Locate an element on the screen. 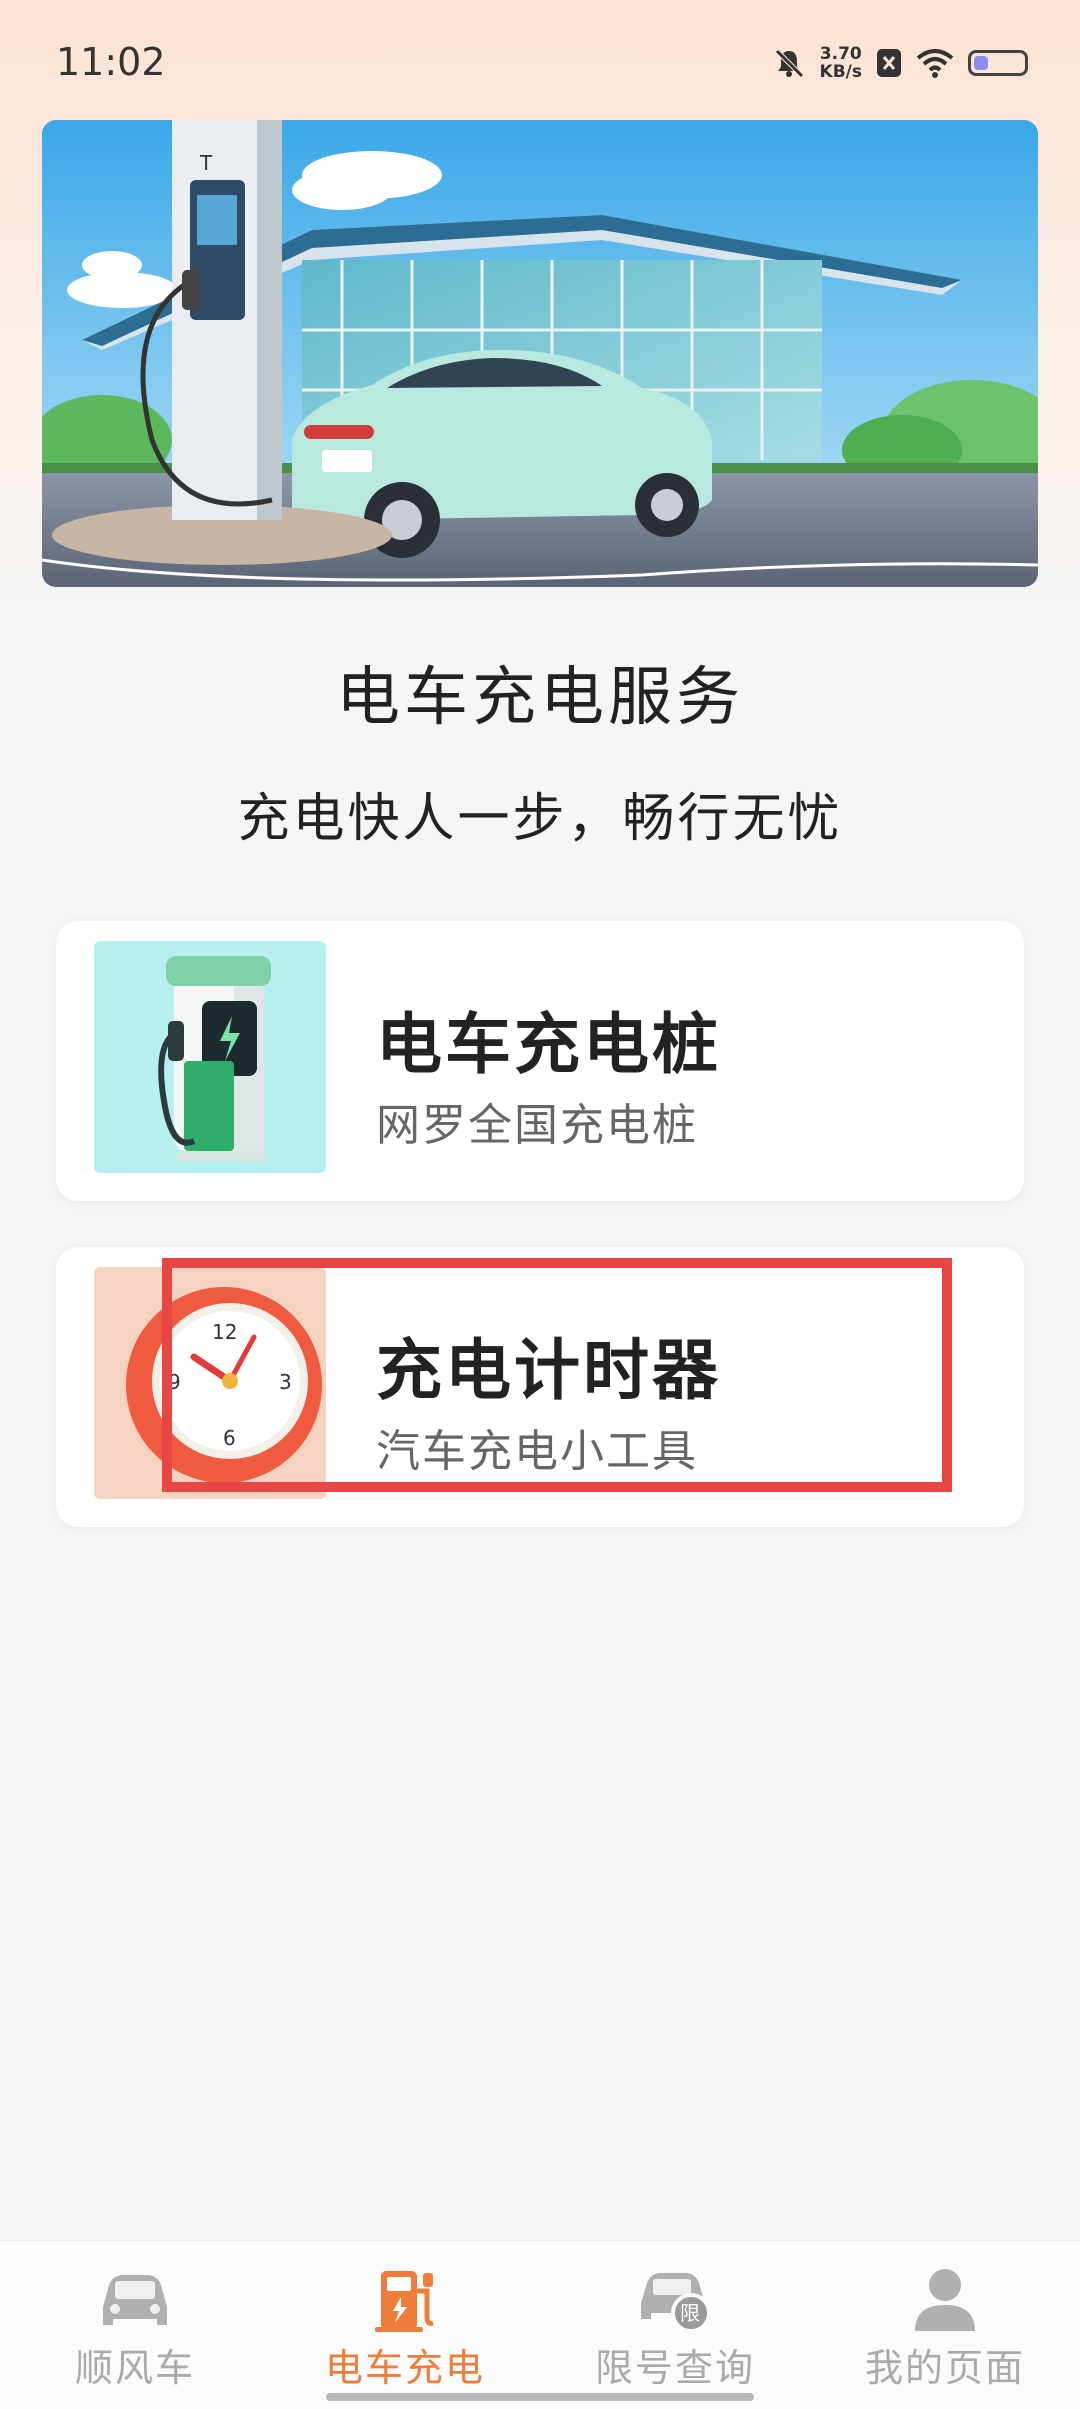 This screenshot has height=2409, width=1080. speed-value: 3.70 is located at coordinates (840, 54).